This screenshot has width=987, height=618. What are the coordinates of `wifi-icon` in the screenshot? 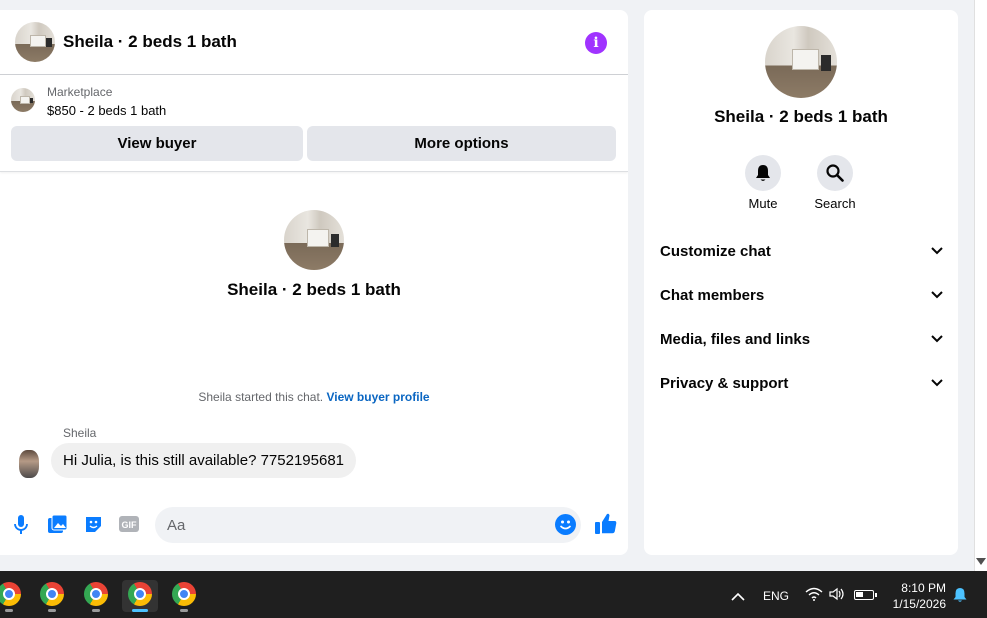 It's located at (814, 596).